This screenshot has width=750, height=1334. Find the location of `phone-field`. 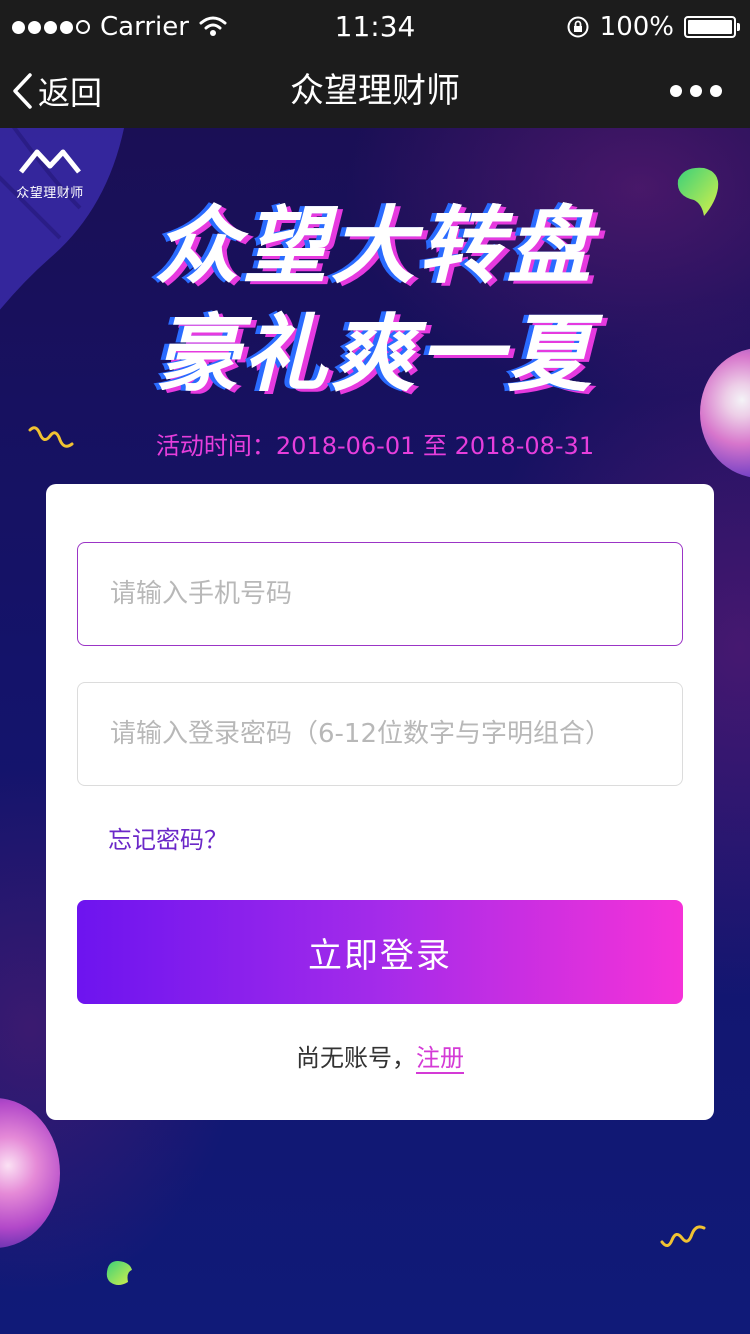

phone-field is located at coordinates (380, 594).